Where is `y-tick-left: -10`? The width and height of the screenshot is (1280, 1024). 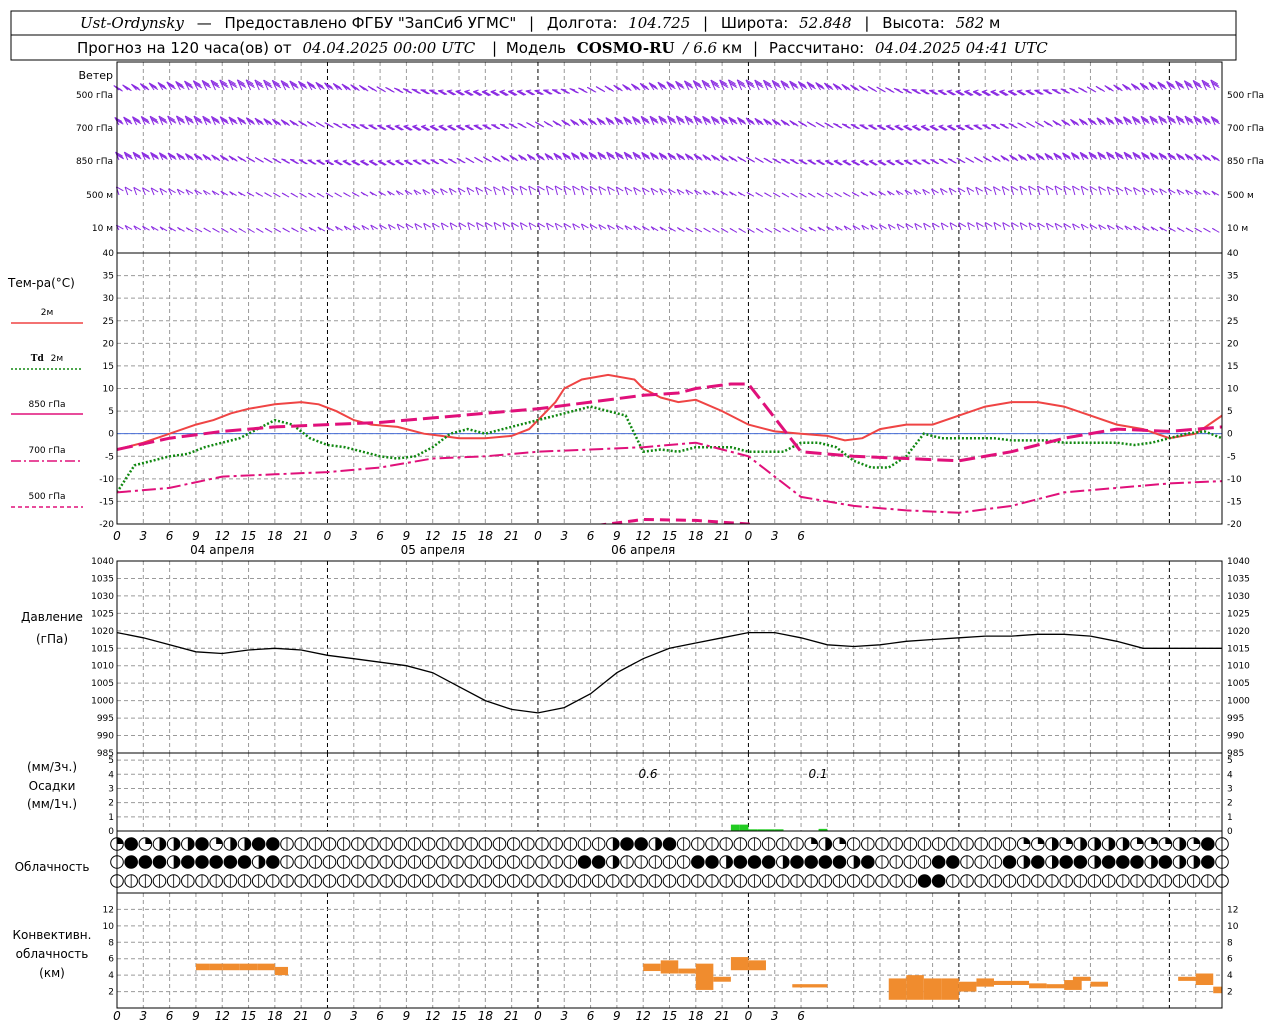
y-tick-left: -10 is located at coordinates (106, 480).